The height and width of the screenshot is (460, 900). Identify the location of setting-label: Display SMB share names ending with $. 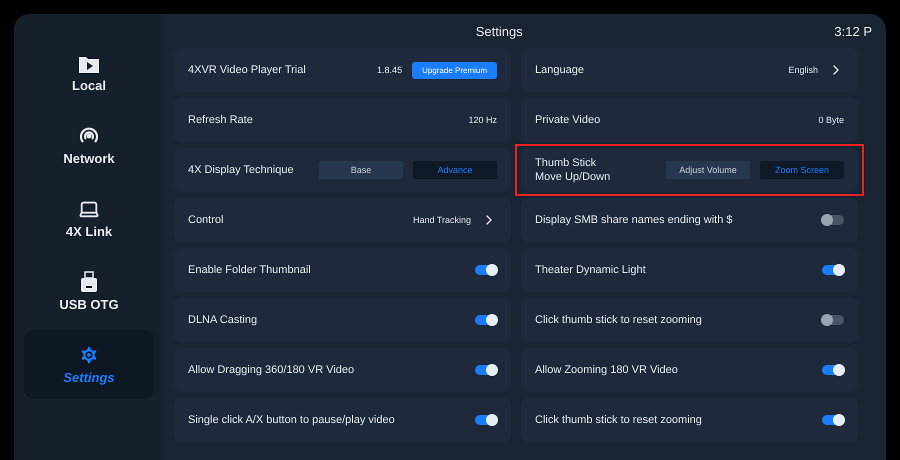
(633, 220).